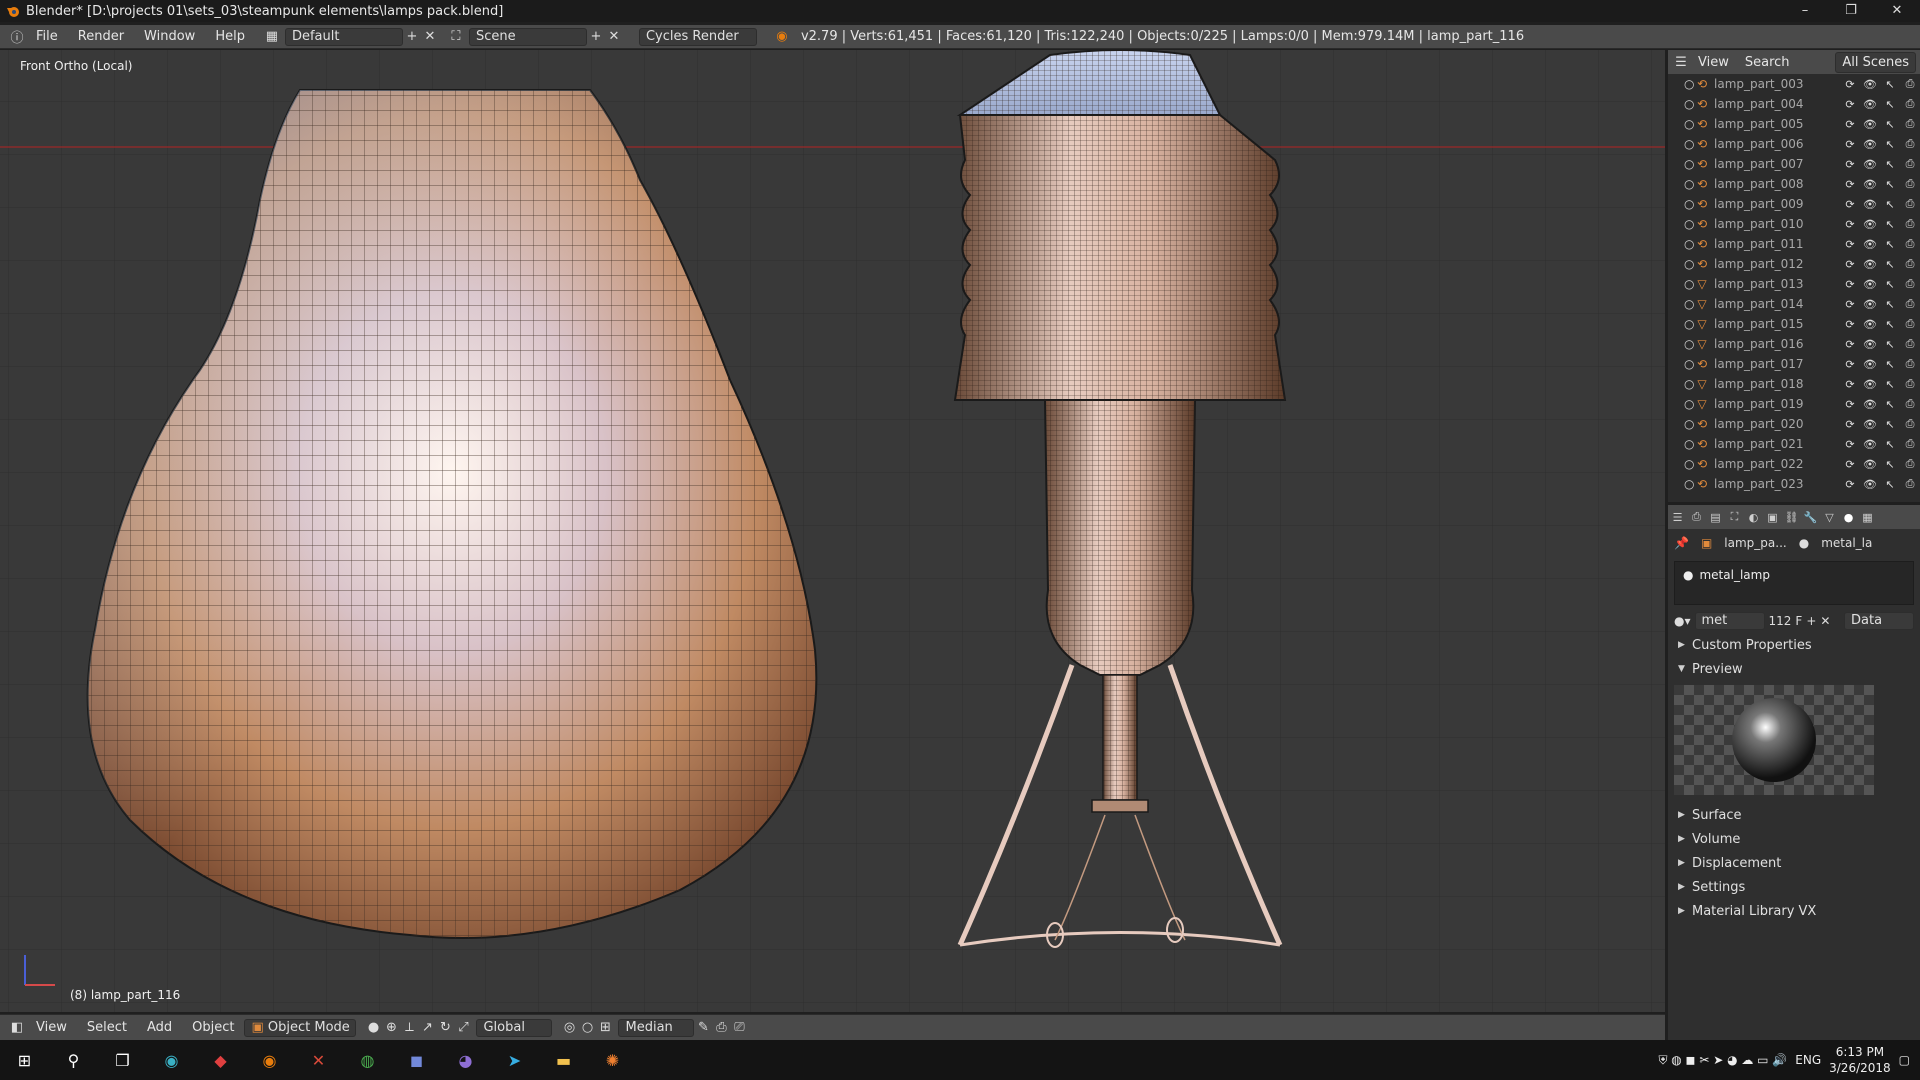  Describe the element at coordinates (697, 36) in the screenshot. I see `render-engine-selector: Cycles Render` at that location.